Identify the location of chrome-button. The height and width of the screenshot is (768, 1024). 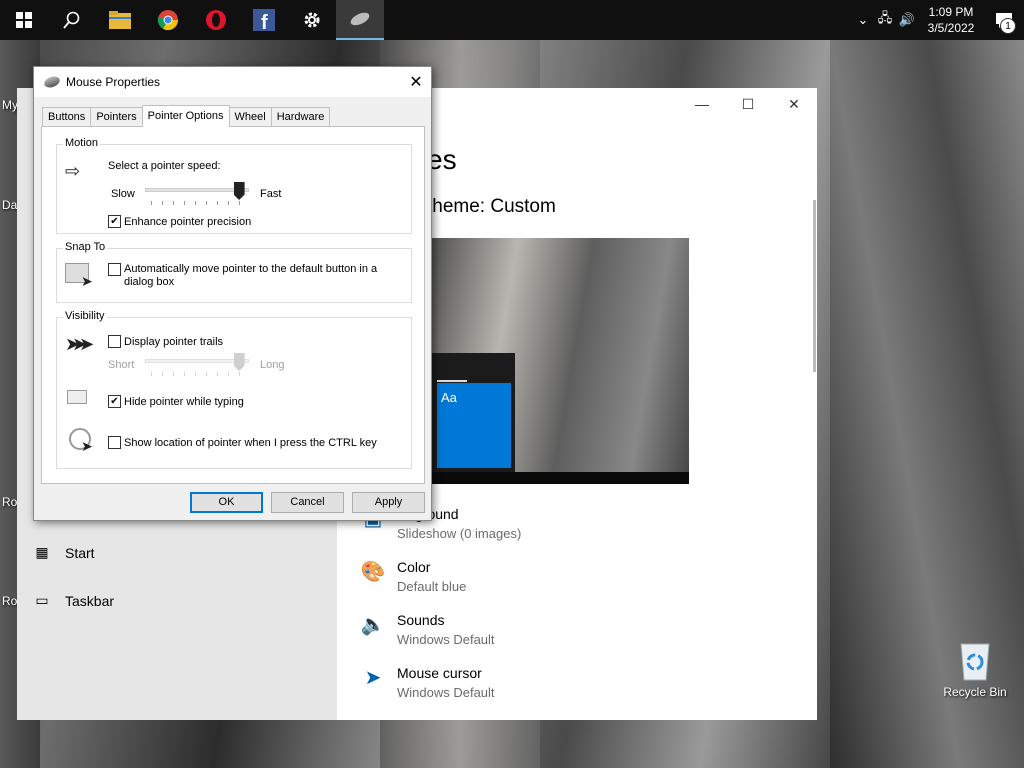
(168, 20).